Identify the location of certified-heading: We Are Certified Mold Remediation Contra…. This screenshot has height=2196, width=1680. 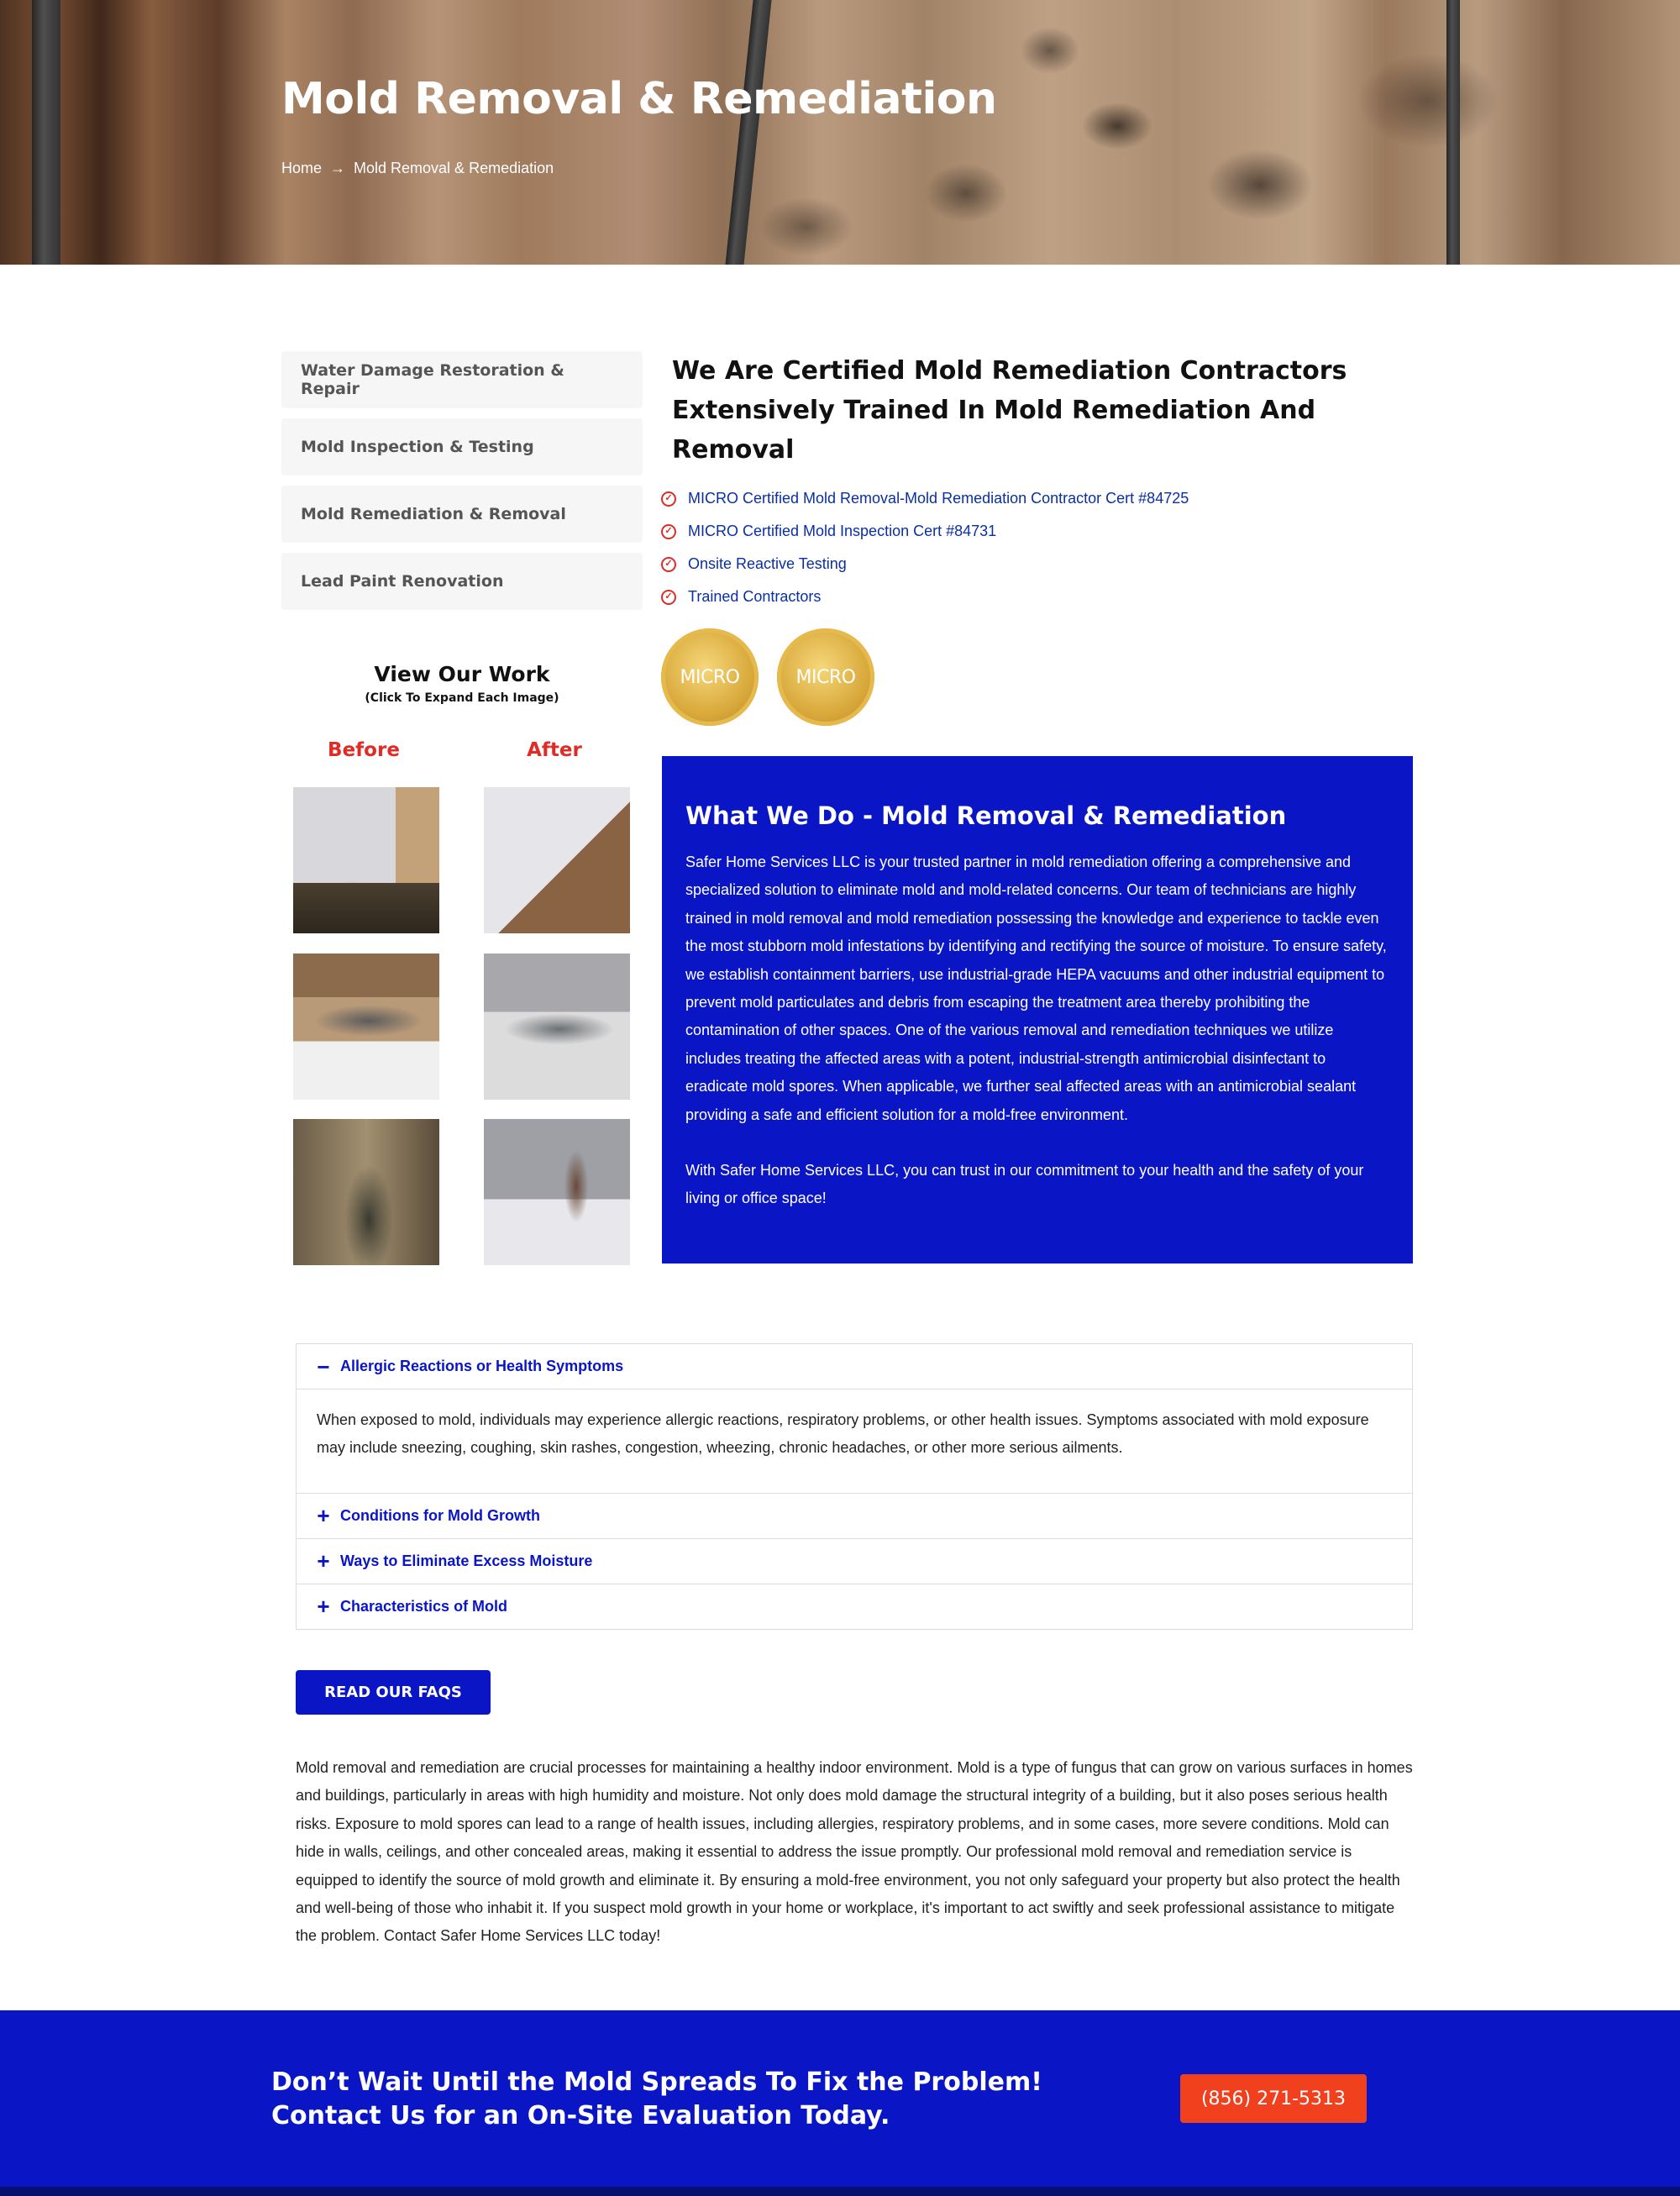
(1009, 410).